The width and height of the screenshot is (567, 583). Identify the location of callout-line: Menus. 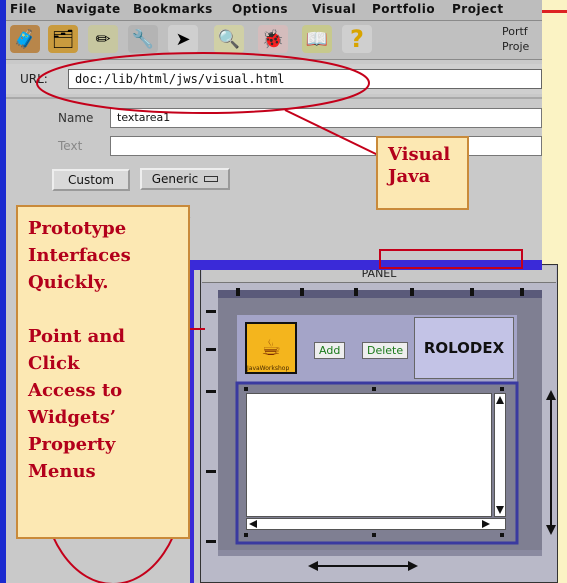
(62, 471).